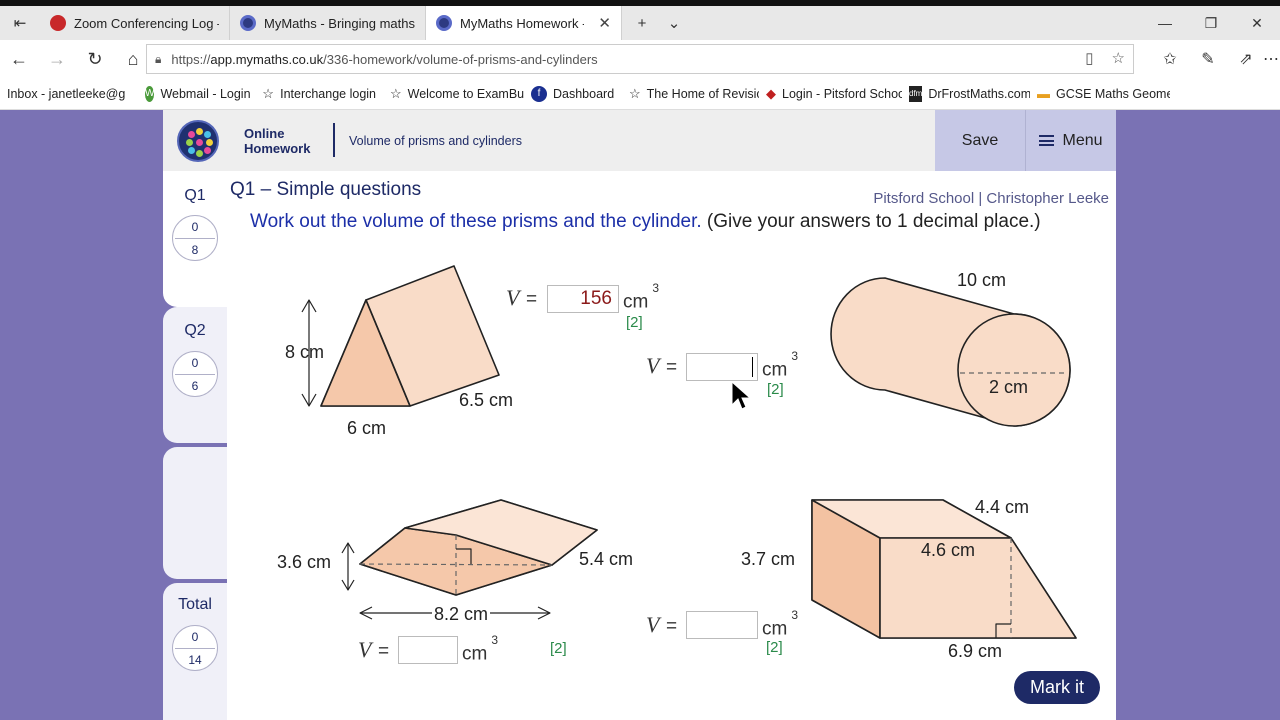  What do you see at coordinates (768, 559) in the screenshot?
I see `dimension-label: 3.7 cm` at bounding box center [768, 559].